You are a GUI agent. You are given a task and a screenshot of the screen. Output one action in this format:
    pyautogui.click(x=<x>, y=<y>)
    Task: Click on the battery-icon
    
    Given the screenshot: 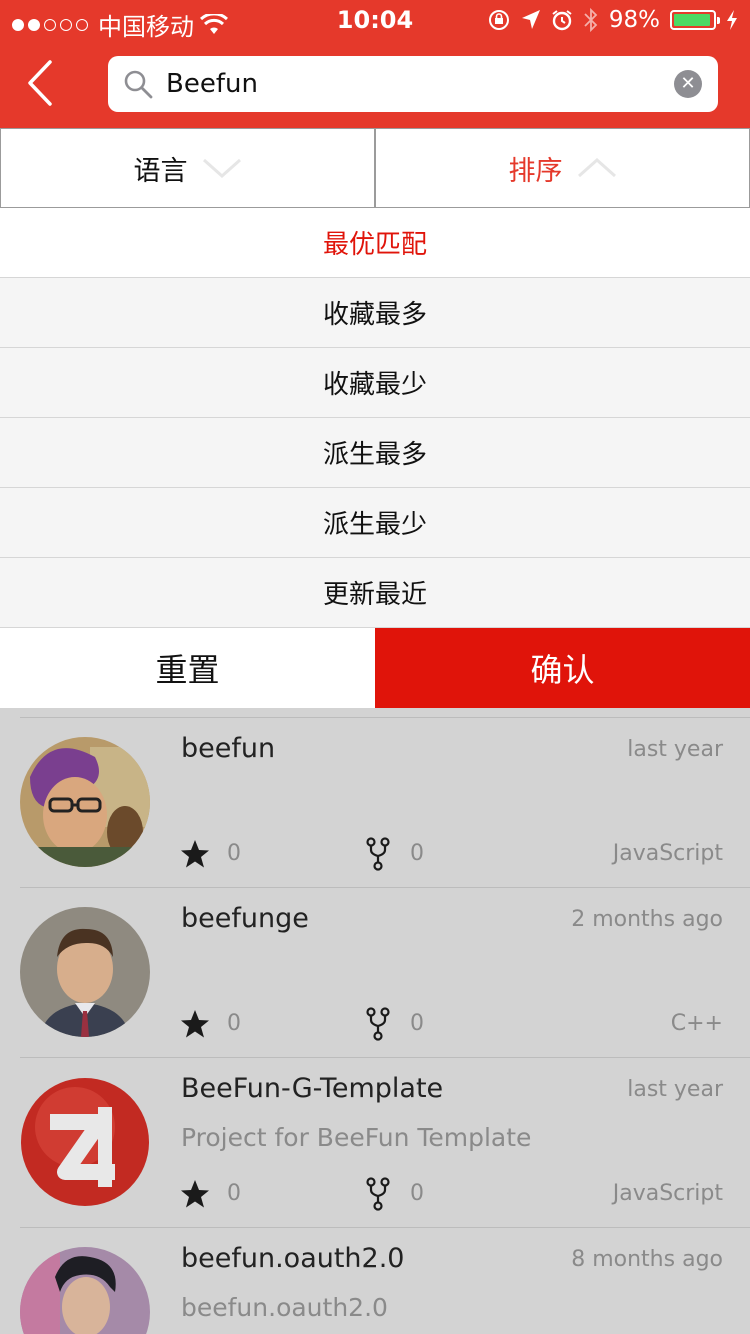 What is the action you would take?
    pyautogui.click(x=695, y=20)
    